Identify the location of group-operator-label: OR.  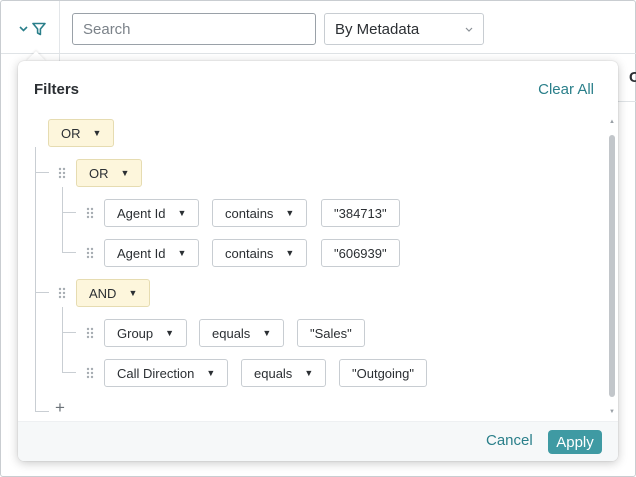
(99, 173).